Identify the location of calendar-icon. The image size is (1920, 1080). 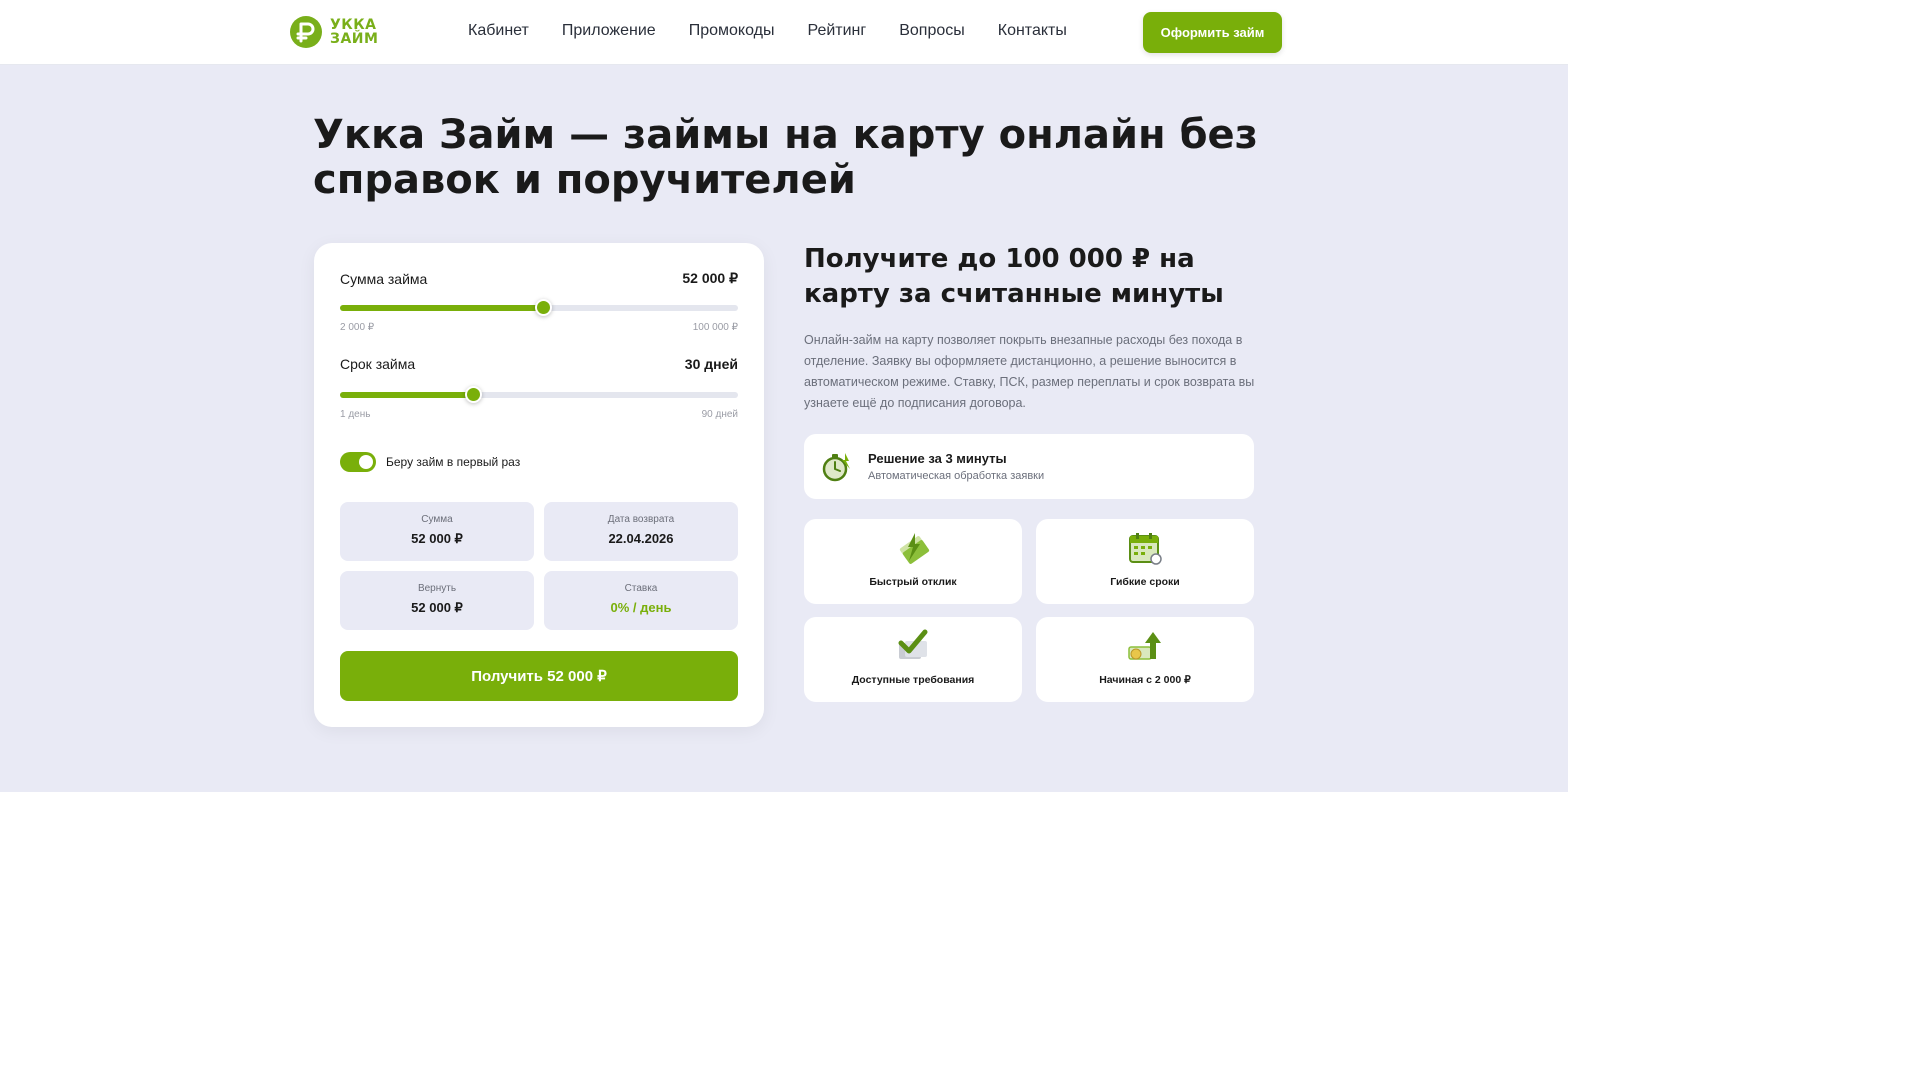
(1145, 549).